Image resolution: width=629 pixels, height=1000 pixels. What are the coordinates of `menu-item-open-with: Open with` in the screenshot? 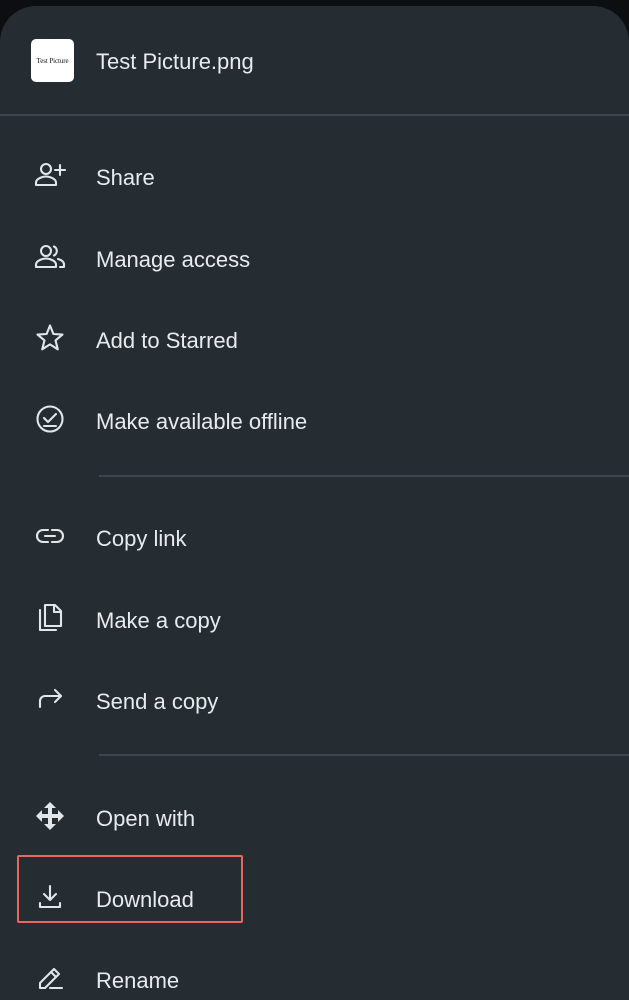 It's located at (314, 819).